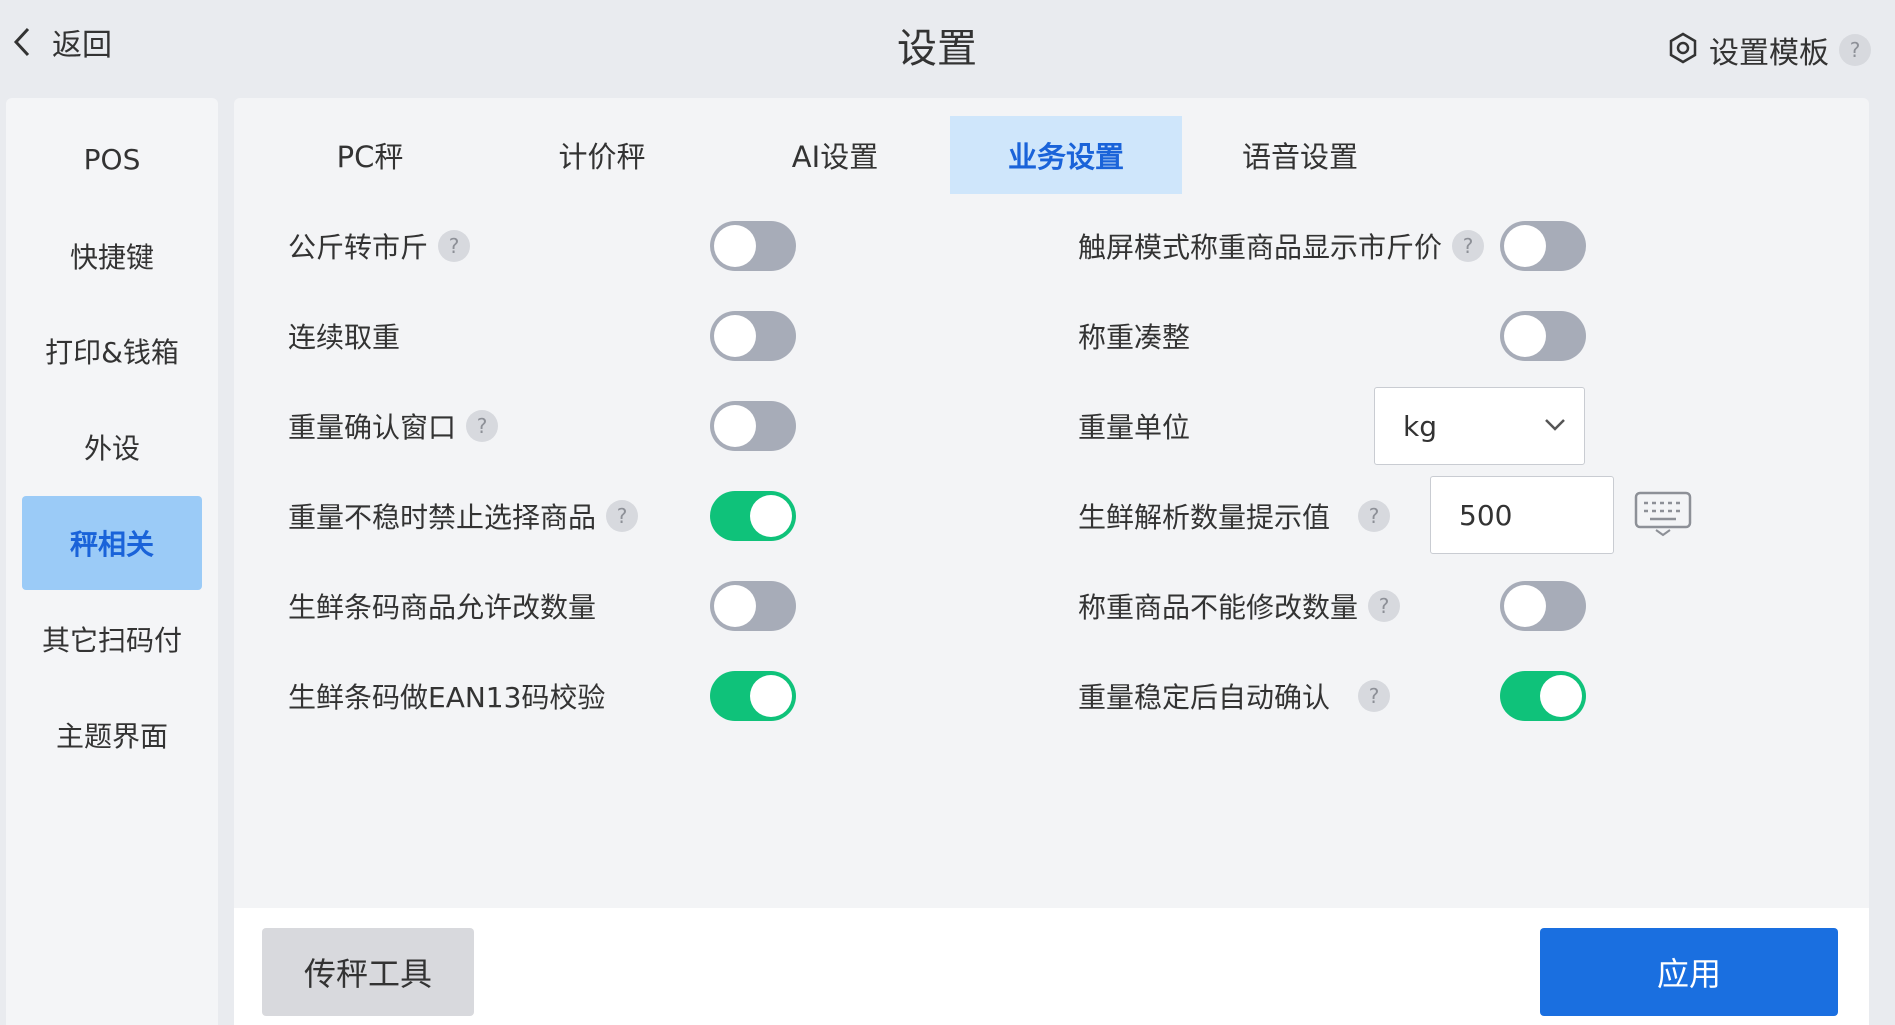 This screenshot has height=1025, width=1895. Describe the element at coordinates (1522, 515) in the screenshot. I see `quantity-threshold-input` at that location.